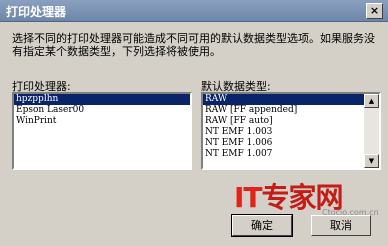  What do you see at coordinates (291, 121) in the screenshot?
I see `datatype-item-raw-ff-auto: RAW [FF auto]` at bounding box center [291, 121].